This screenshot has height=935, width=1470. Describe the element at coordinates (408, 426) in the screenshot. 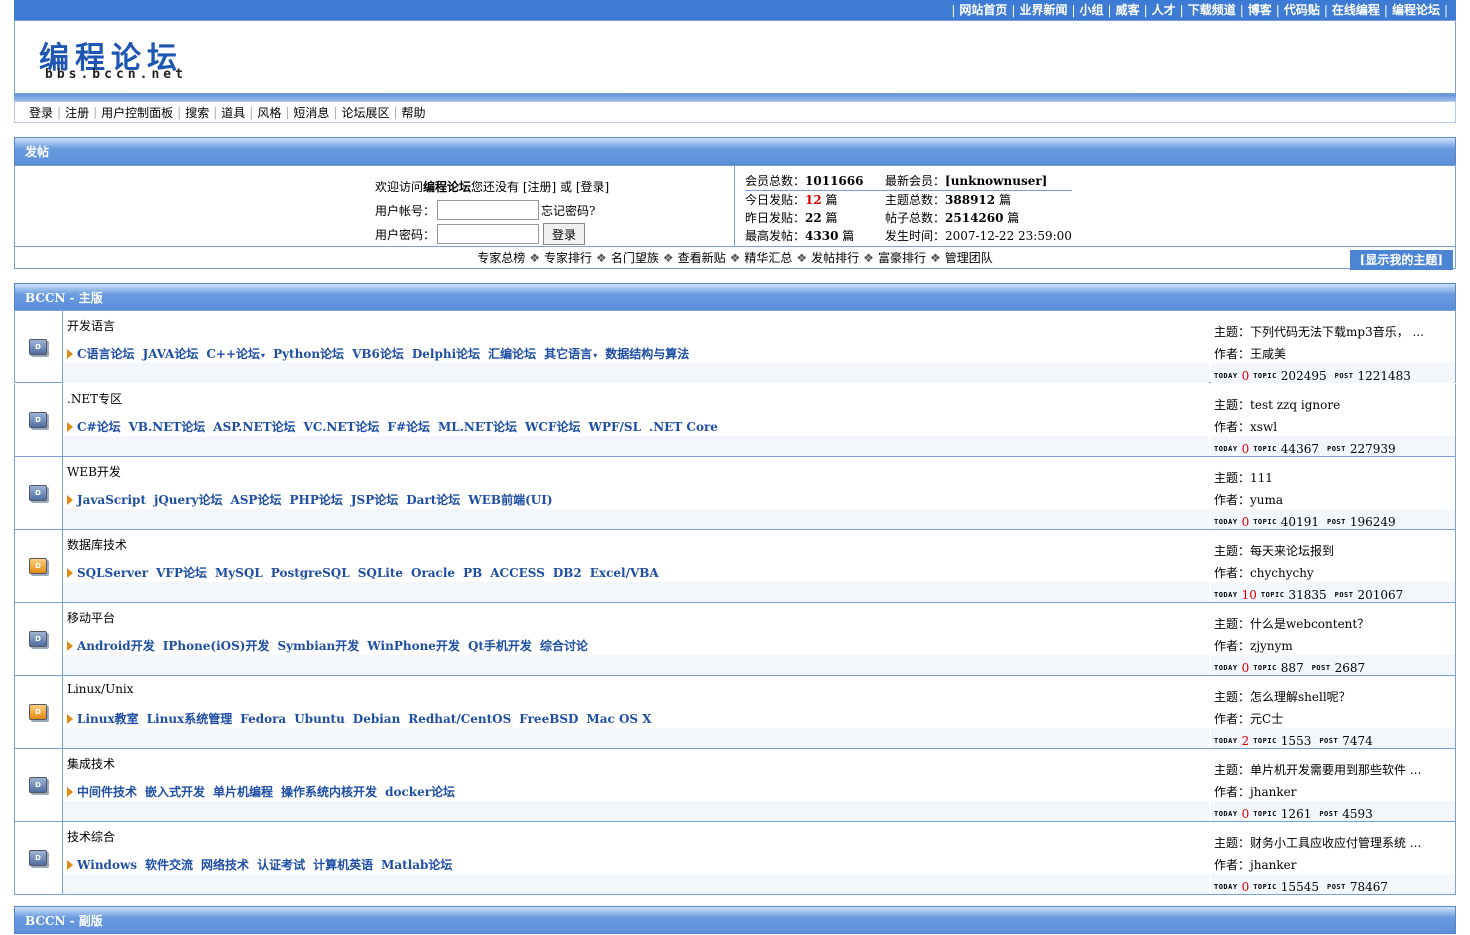

I see `subforum-link: F#论坛` at that location.